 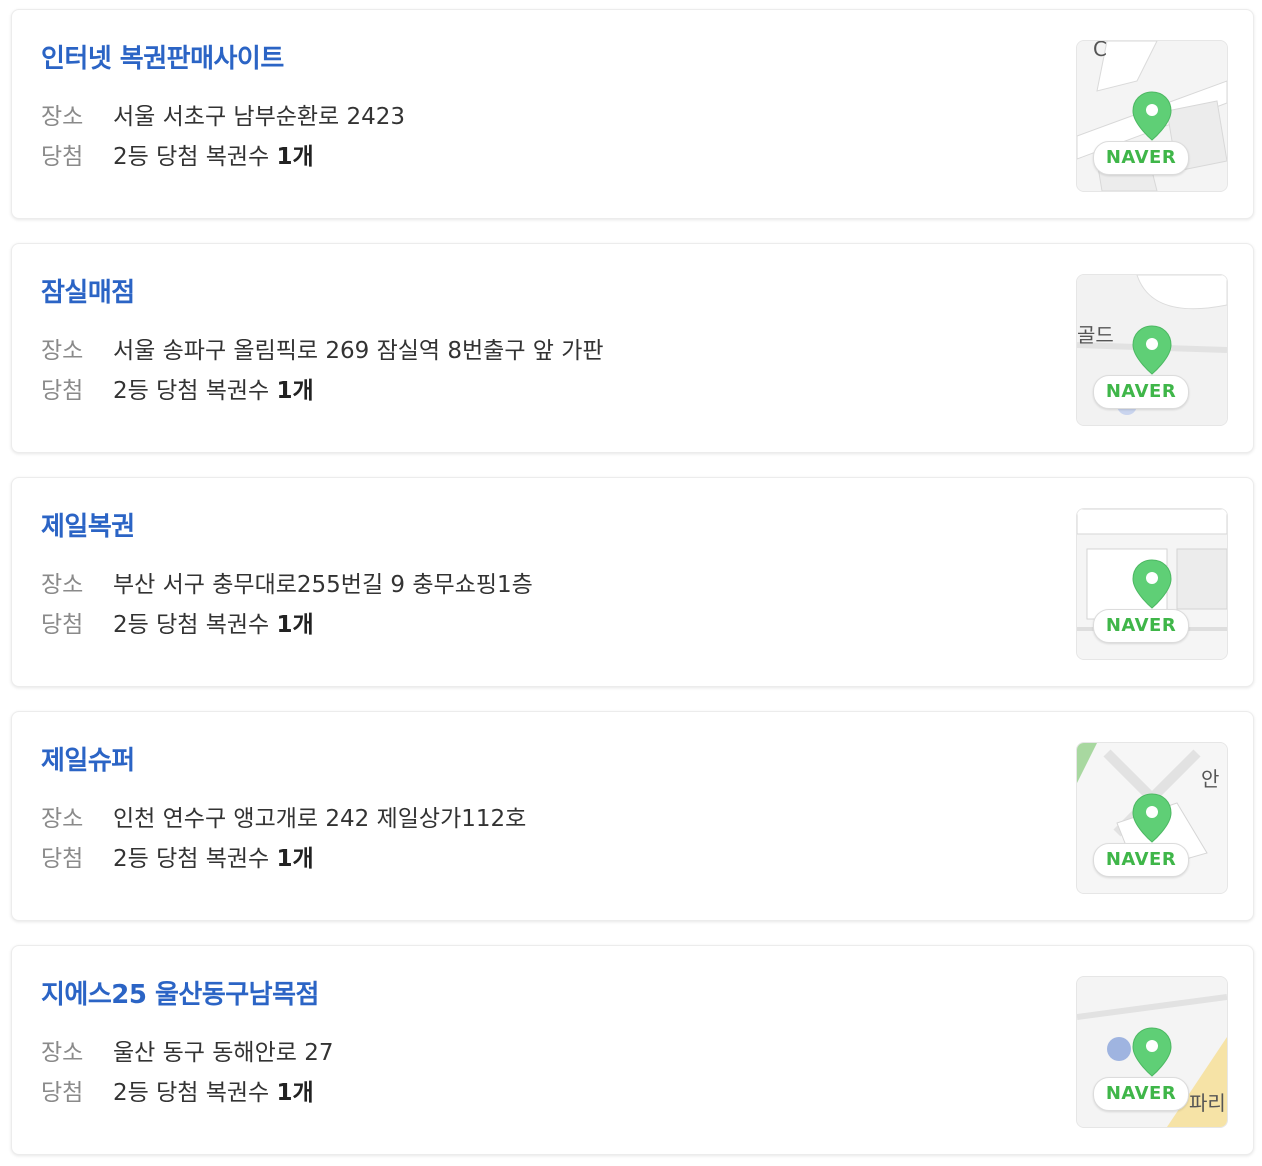 I want to click on map-thumbnail: 골드 NAVER, so click(x=1152, y=350).